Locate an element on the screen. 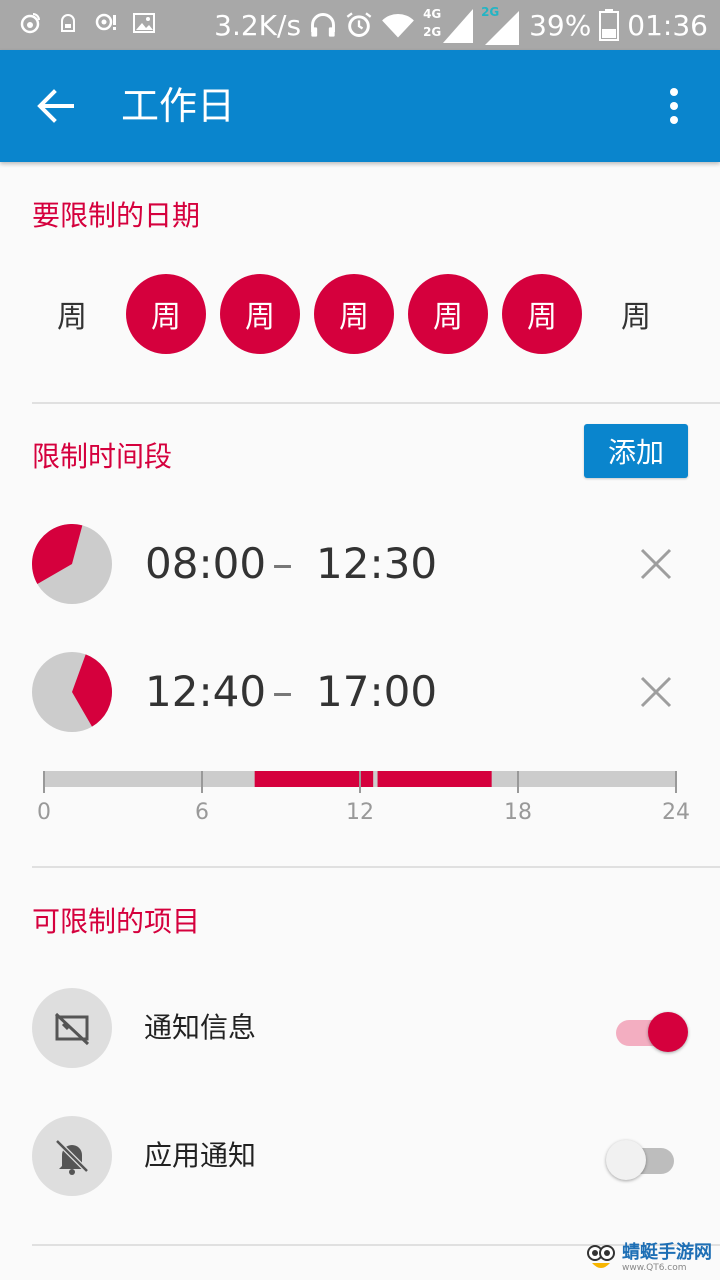 The height and width of the screenshot is (1280, 720). days-section-title: 要限制的日期 is located at coordinates (116, 215).